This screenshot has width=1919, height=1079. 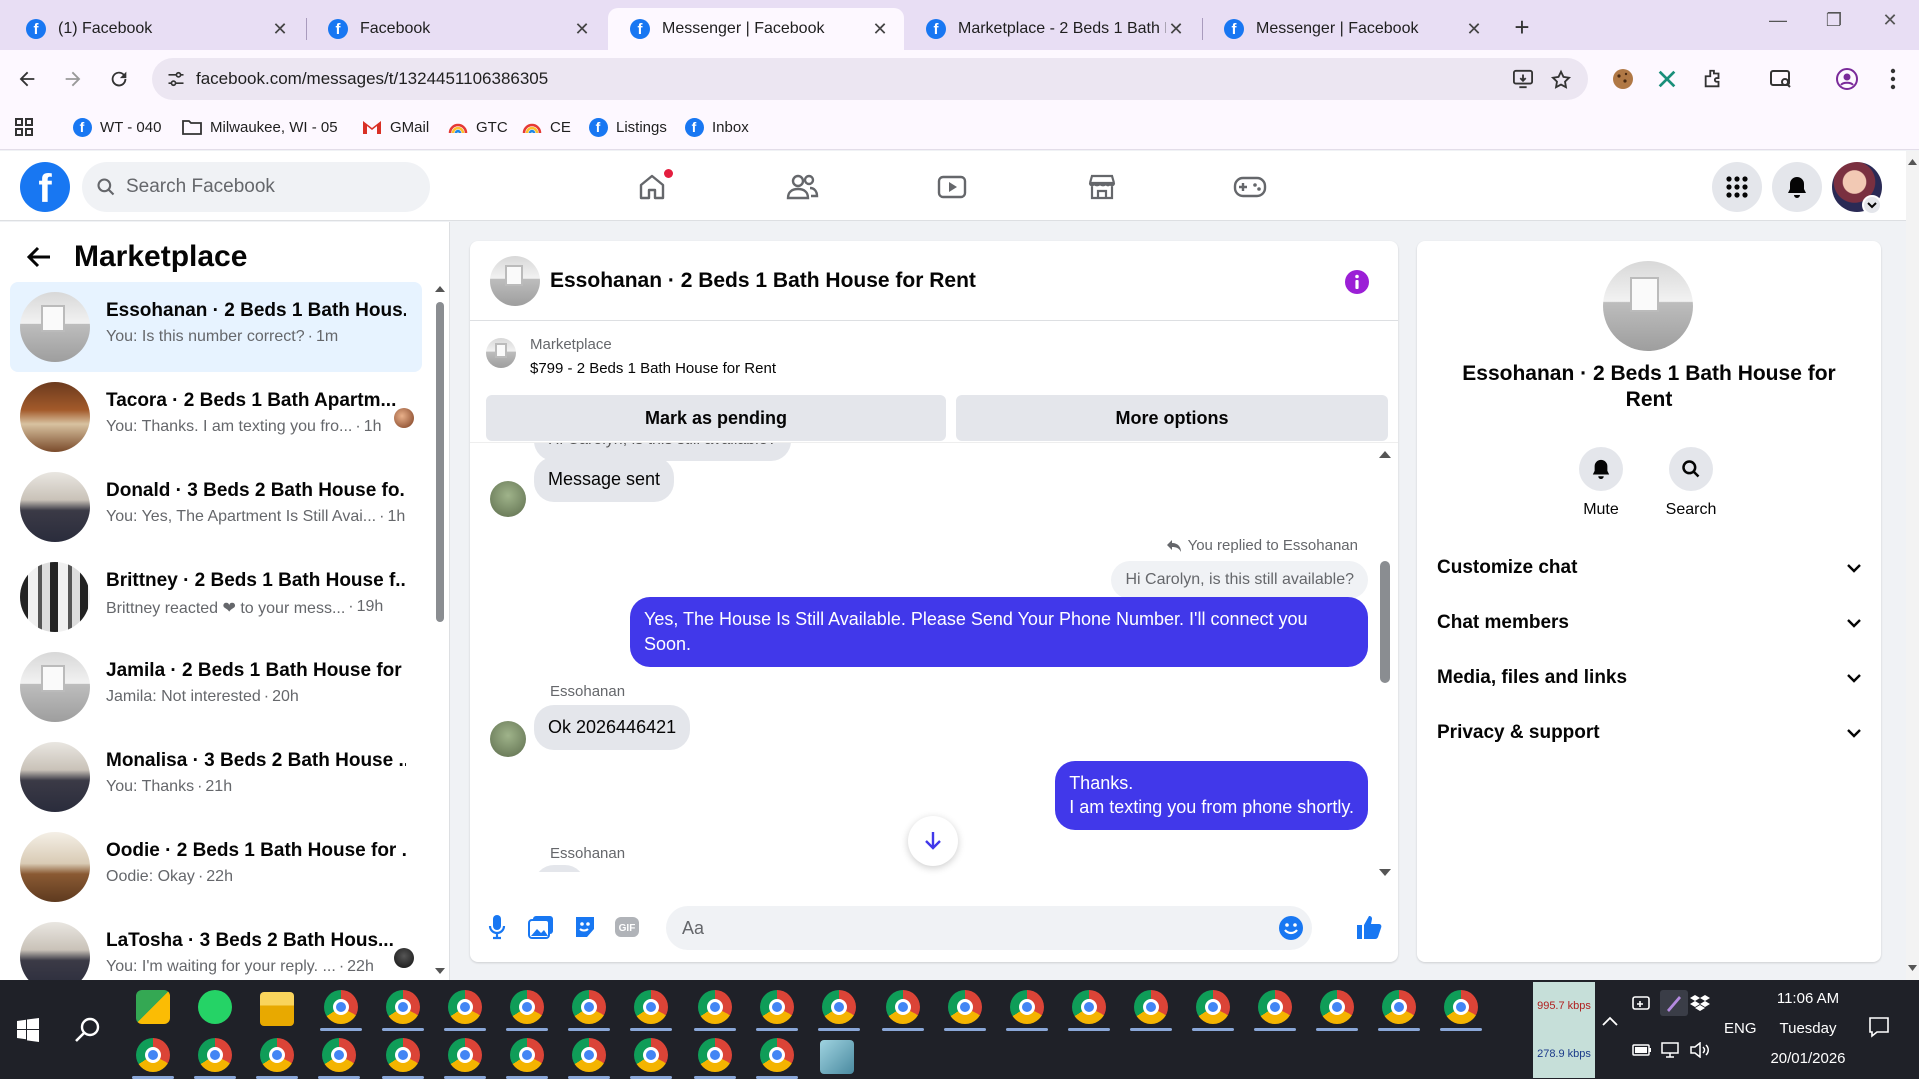 I want to click on facebook-search, so click(x=256, y=187).